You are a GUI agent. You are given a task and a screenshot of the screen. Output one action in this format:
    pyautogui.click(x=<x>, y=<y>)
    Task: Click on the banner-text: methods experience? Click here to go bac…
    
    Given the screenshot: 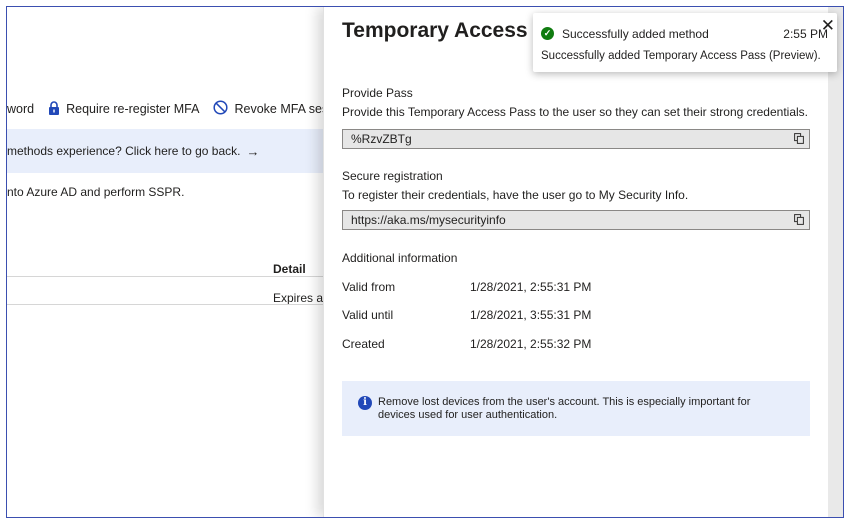 What is the action you would take?
    pyautogui.click(x=124, y=151)
    